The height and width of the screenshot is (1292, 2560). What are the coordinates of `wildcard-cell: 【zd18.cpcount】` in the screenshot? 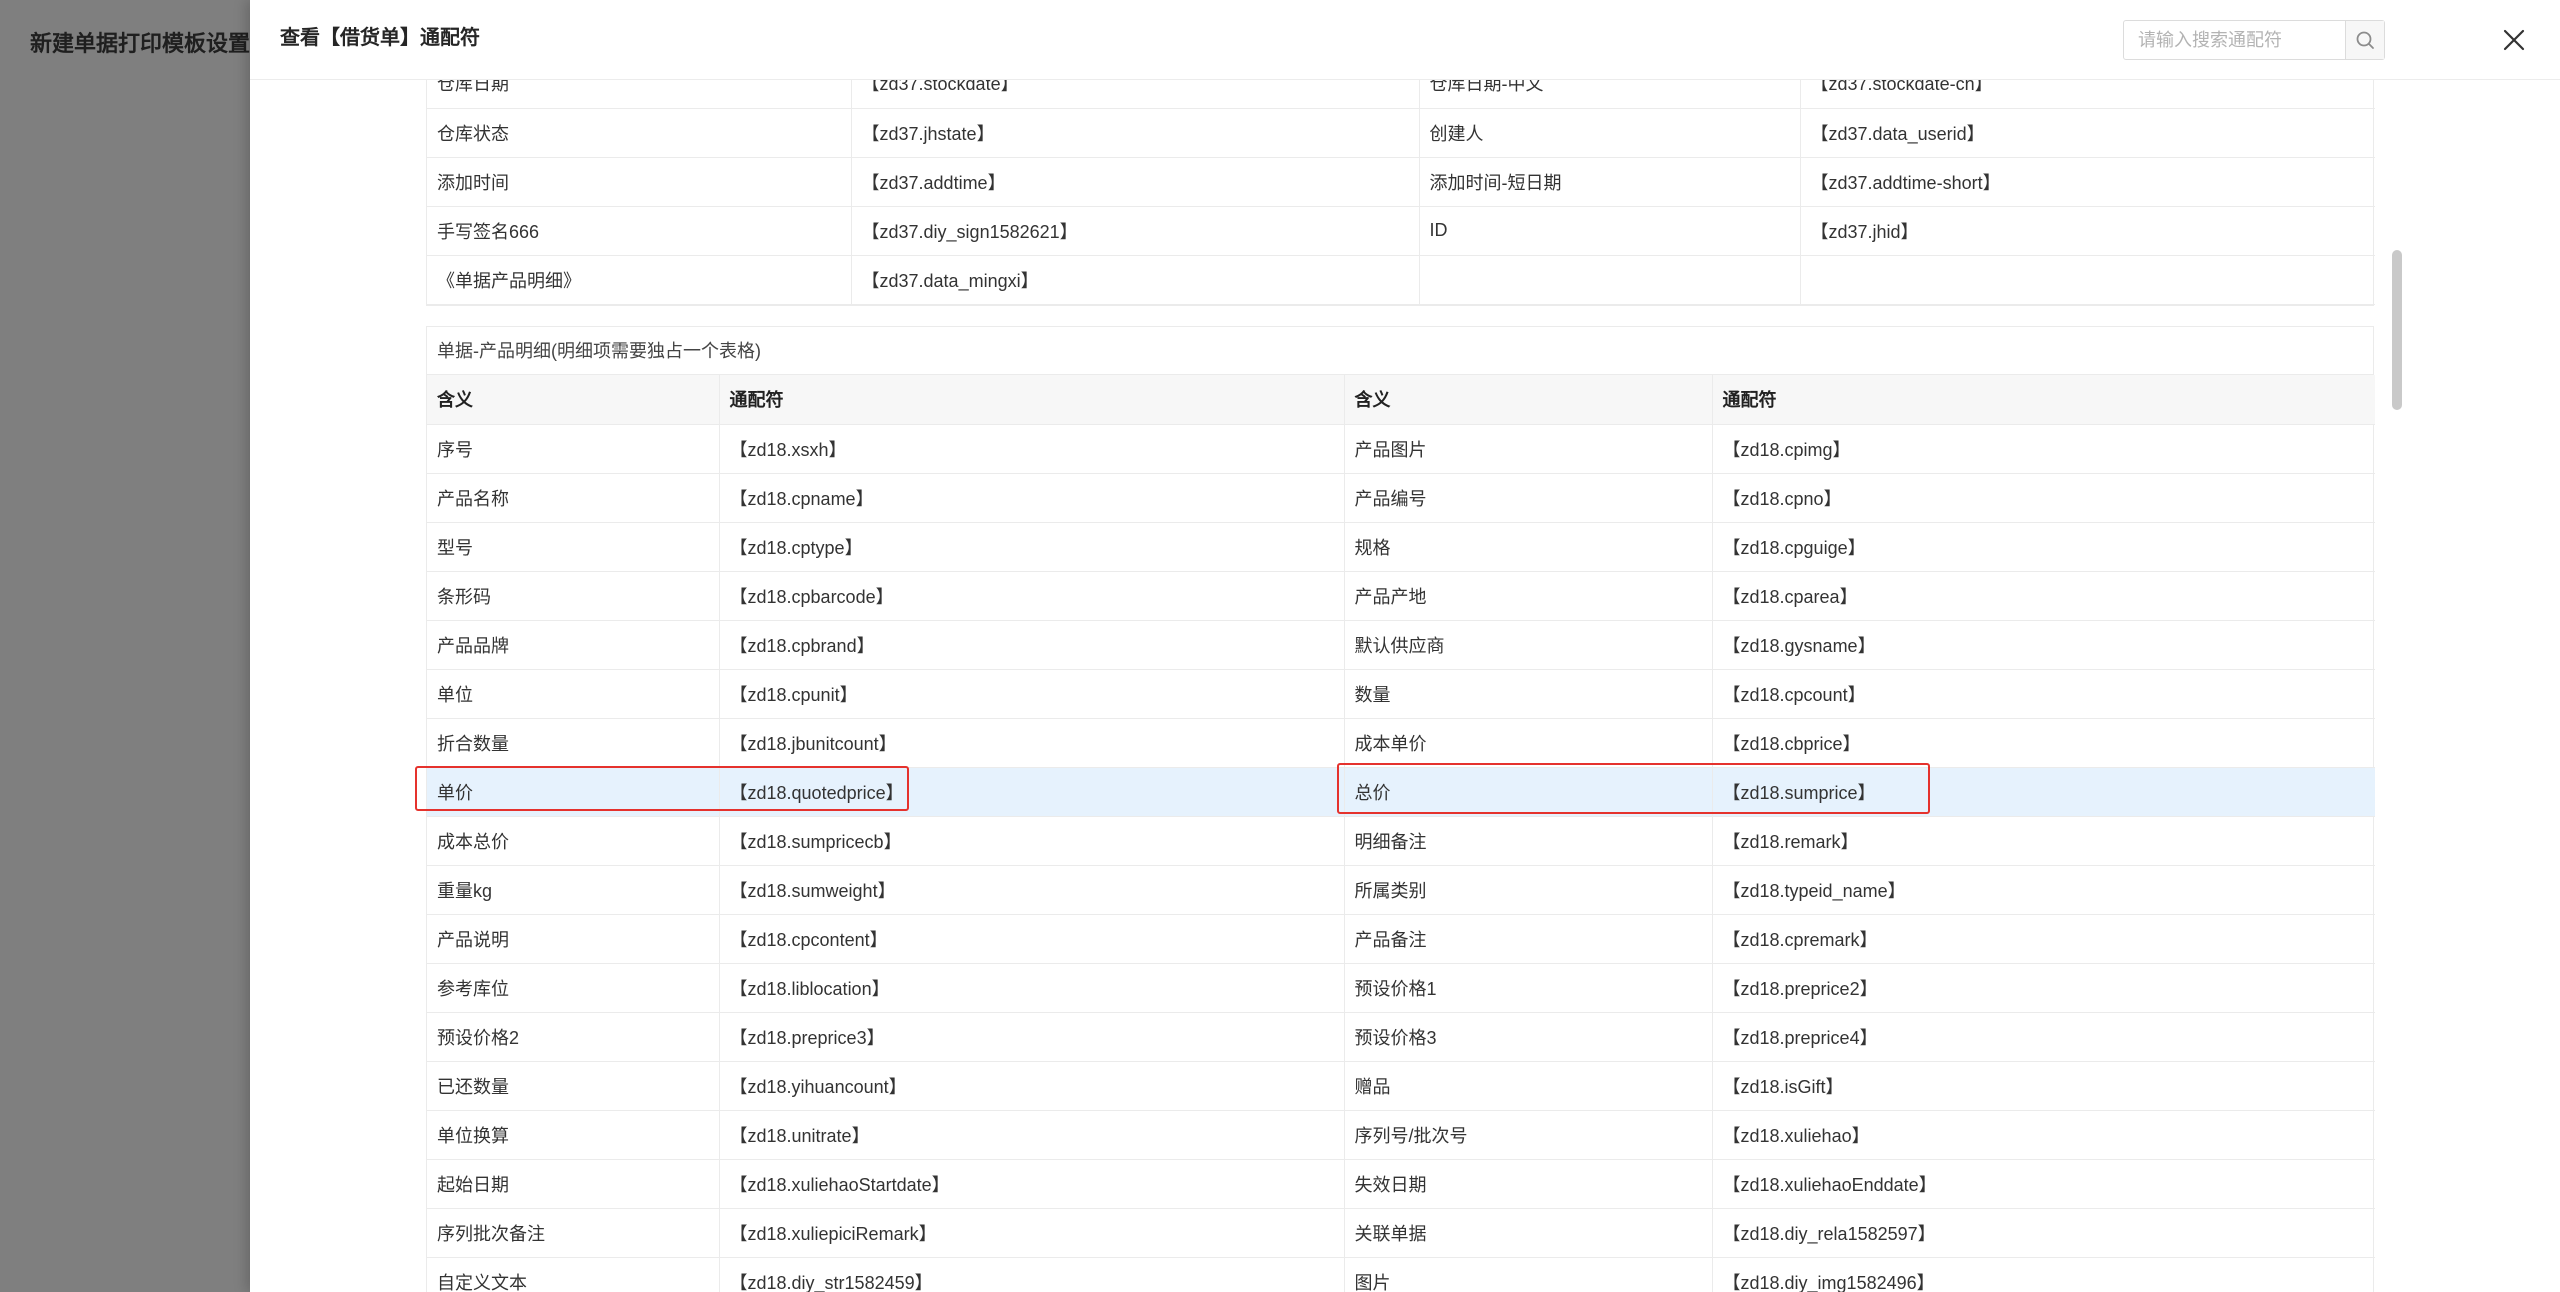 It's located at (2043, 694).